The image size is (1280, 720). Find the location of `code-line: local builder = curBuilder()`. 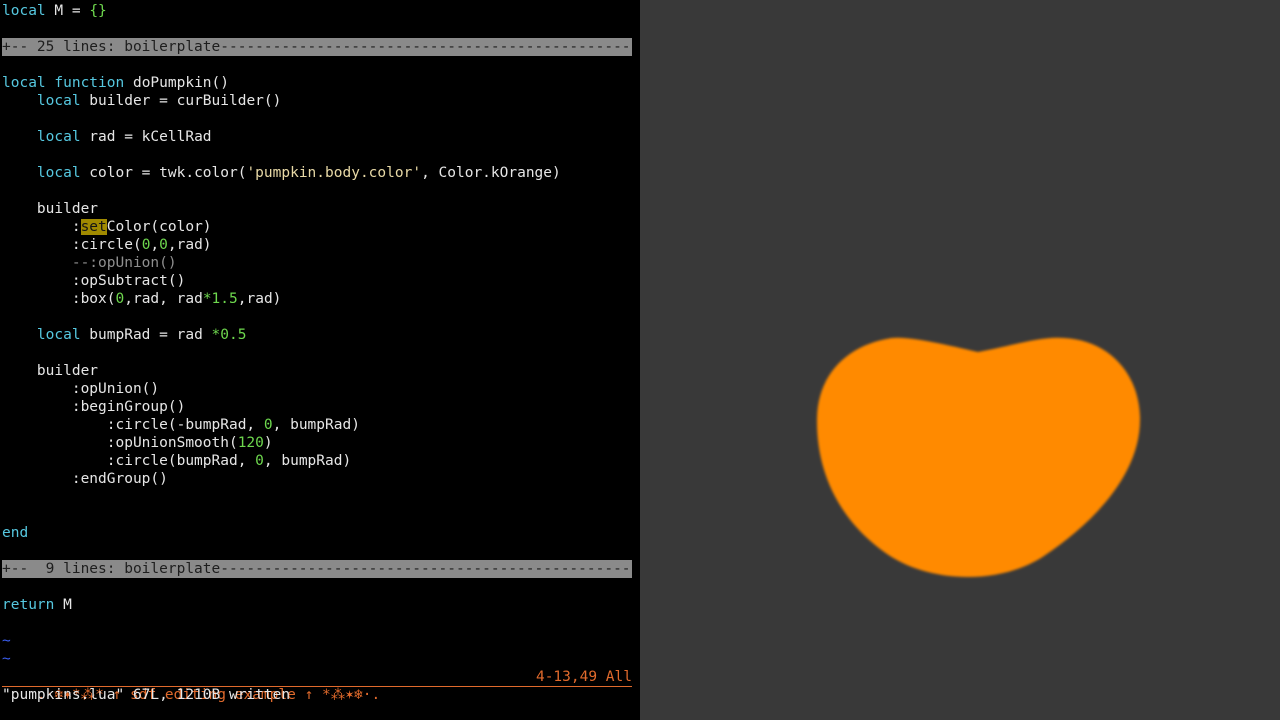

code-line: local builder = curBuilder() is located at coordinates (159, 101).